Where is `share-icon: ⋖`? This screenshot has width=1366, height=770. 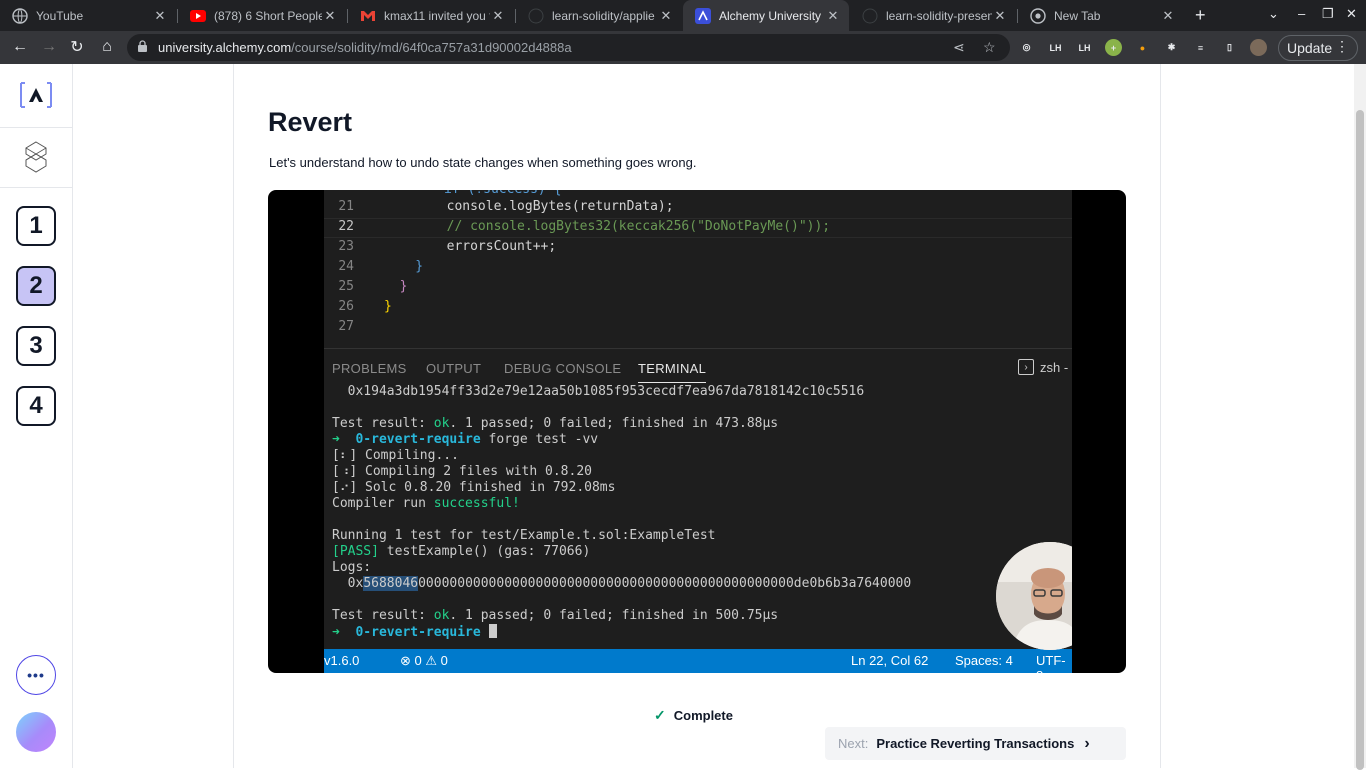 share-icon: ⋖ is located at coordinates (959, 47).